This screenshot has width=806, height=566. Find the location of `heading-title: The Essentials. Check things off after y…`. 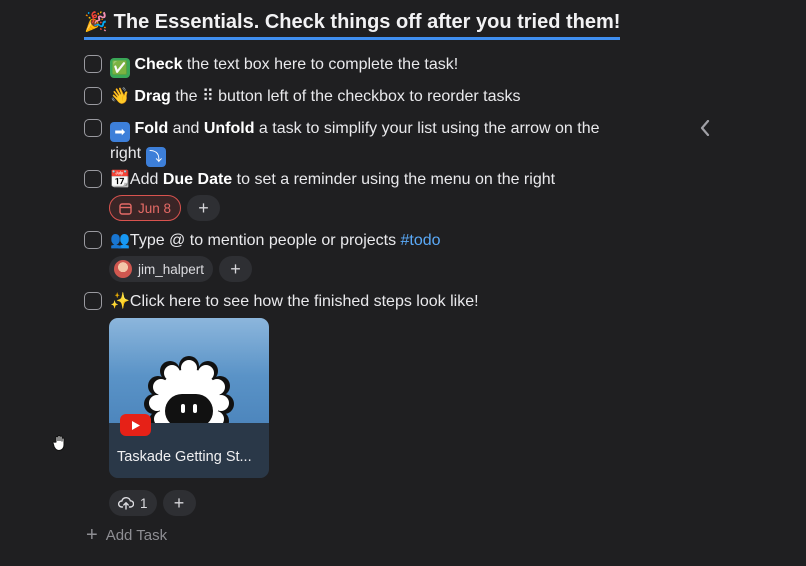

heading-title: The Essentials. Check things off after y… is located at coordinates (367, 21).